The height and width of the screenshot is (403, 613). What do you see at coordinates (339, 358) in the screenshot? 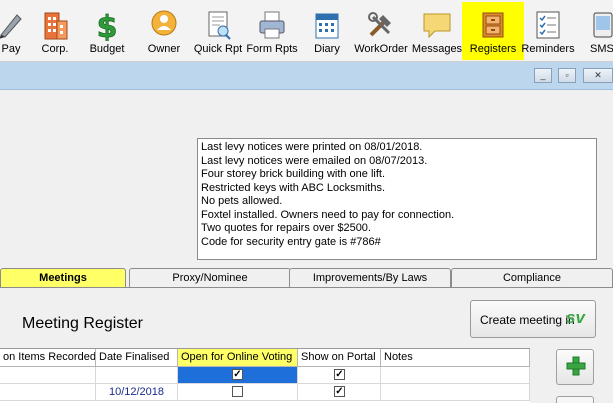
I see `column-header-show-on-portal: Show on Portal` at bounding box center [339, 358].